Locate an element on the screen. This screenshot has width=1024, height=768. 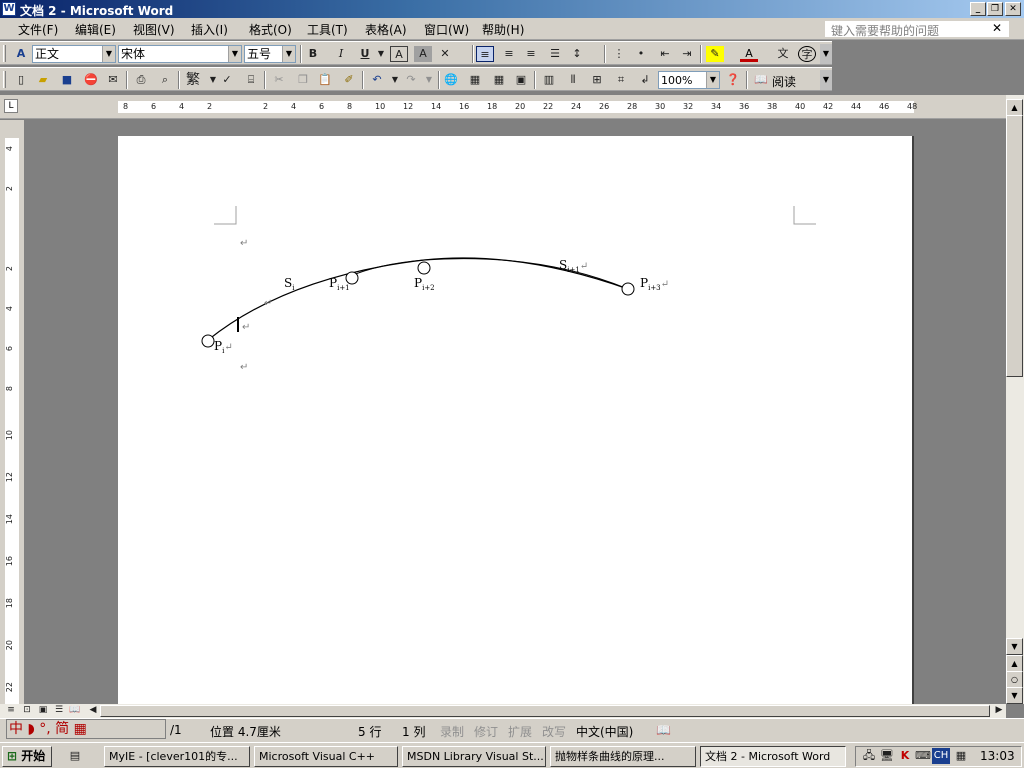
decrease-indent-icon: ⇤ is located at coordinates (665, 54).